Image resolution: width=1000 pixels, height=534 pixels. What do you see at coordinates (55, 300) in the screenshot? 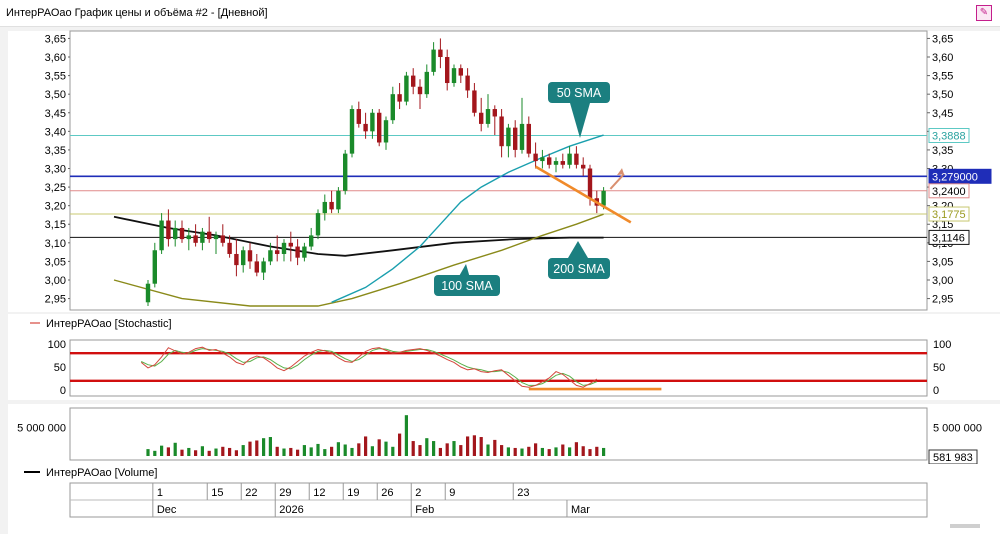
I see `price-tick-label-left: 2,95` at bounding box center [55, 300].